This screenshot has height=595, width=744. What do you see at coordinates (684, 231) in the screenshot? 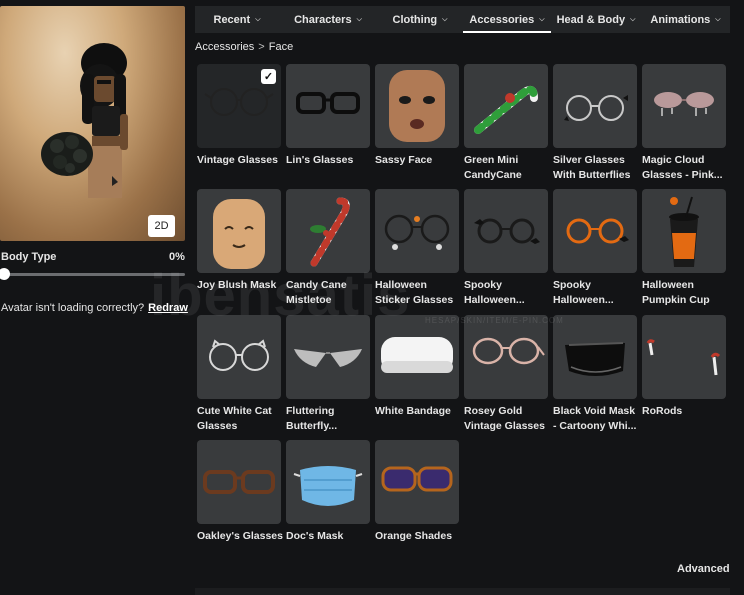
I see `pumpkin-cup-icon` at bounding box center [684, 231].